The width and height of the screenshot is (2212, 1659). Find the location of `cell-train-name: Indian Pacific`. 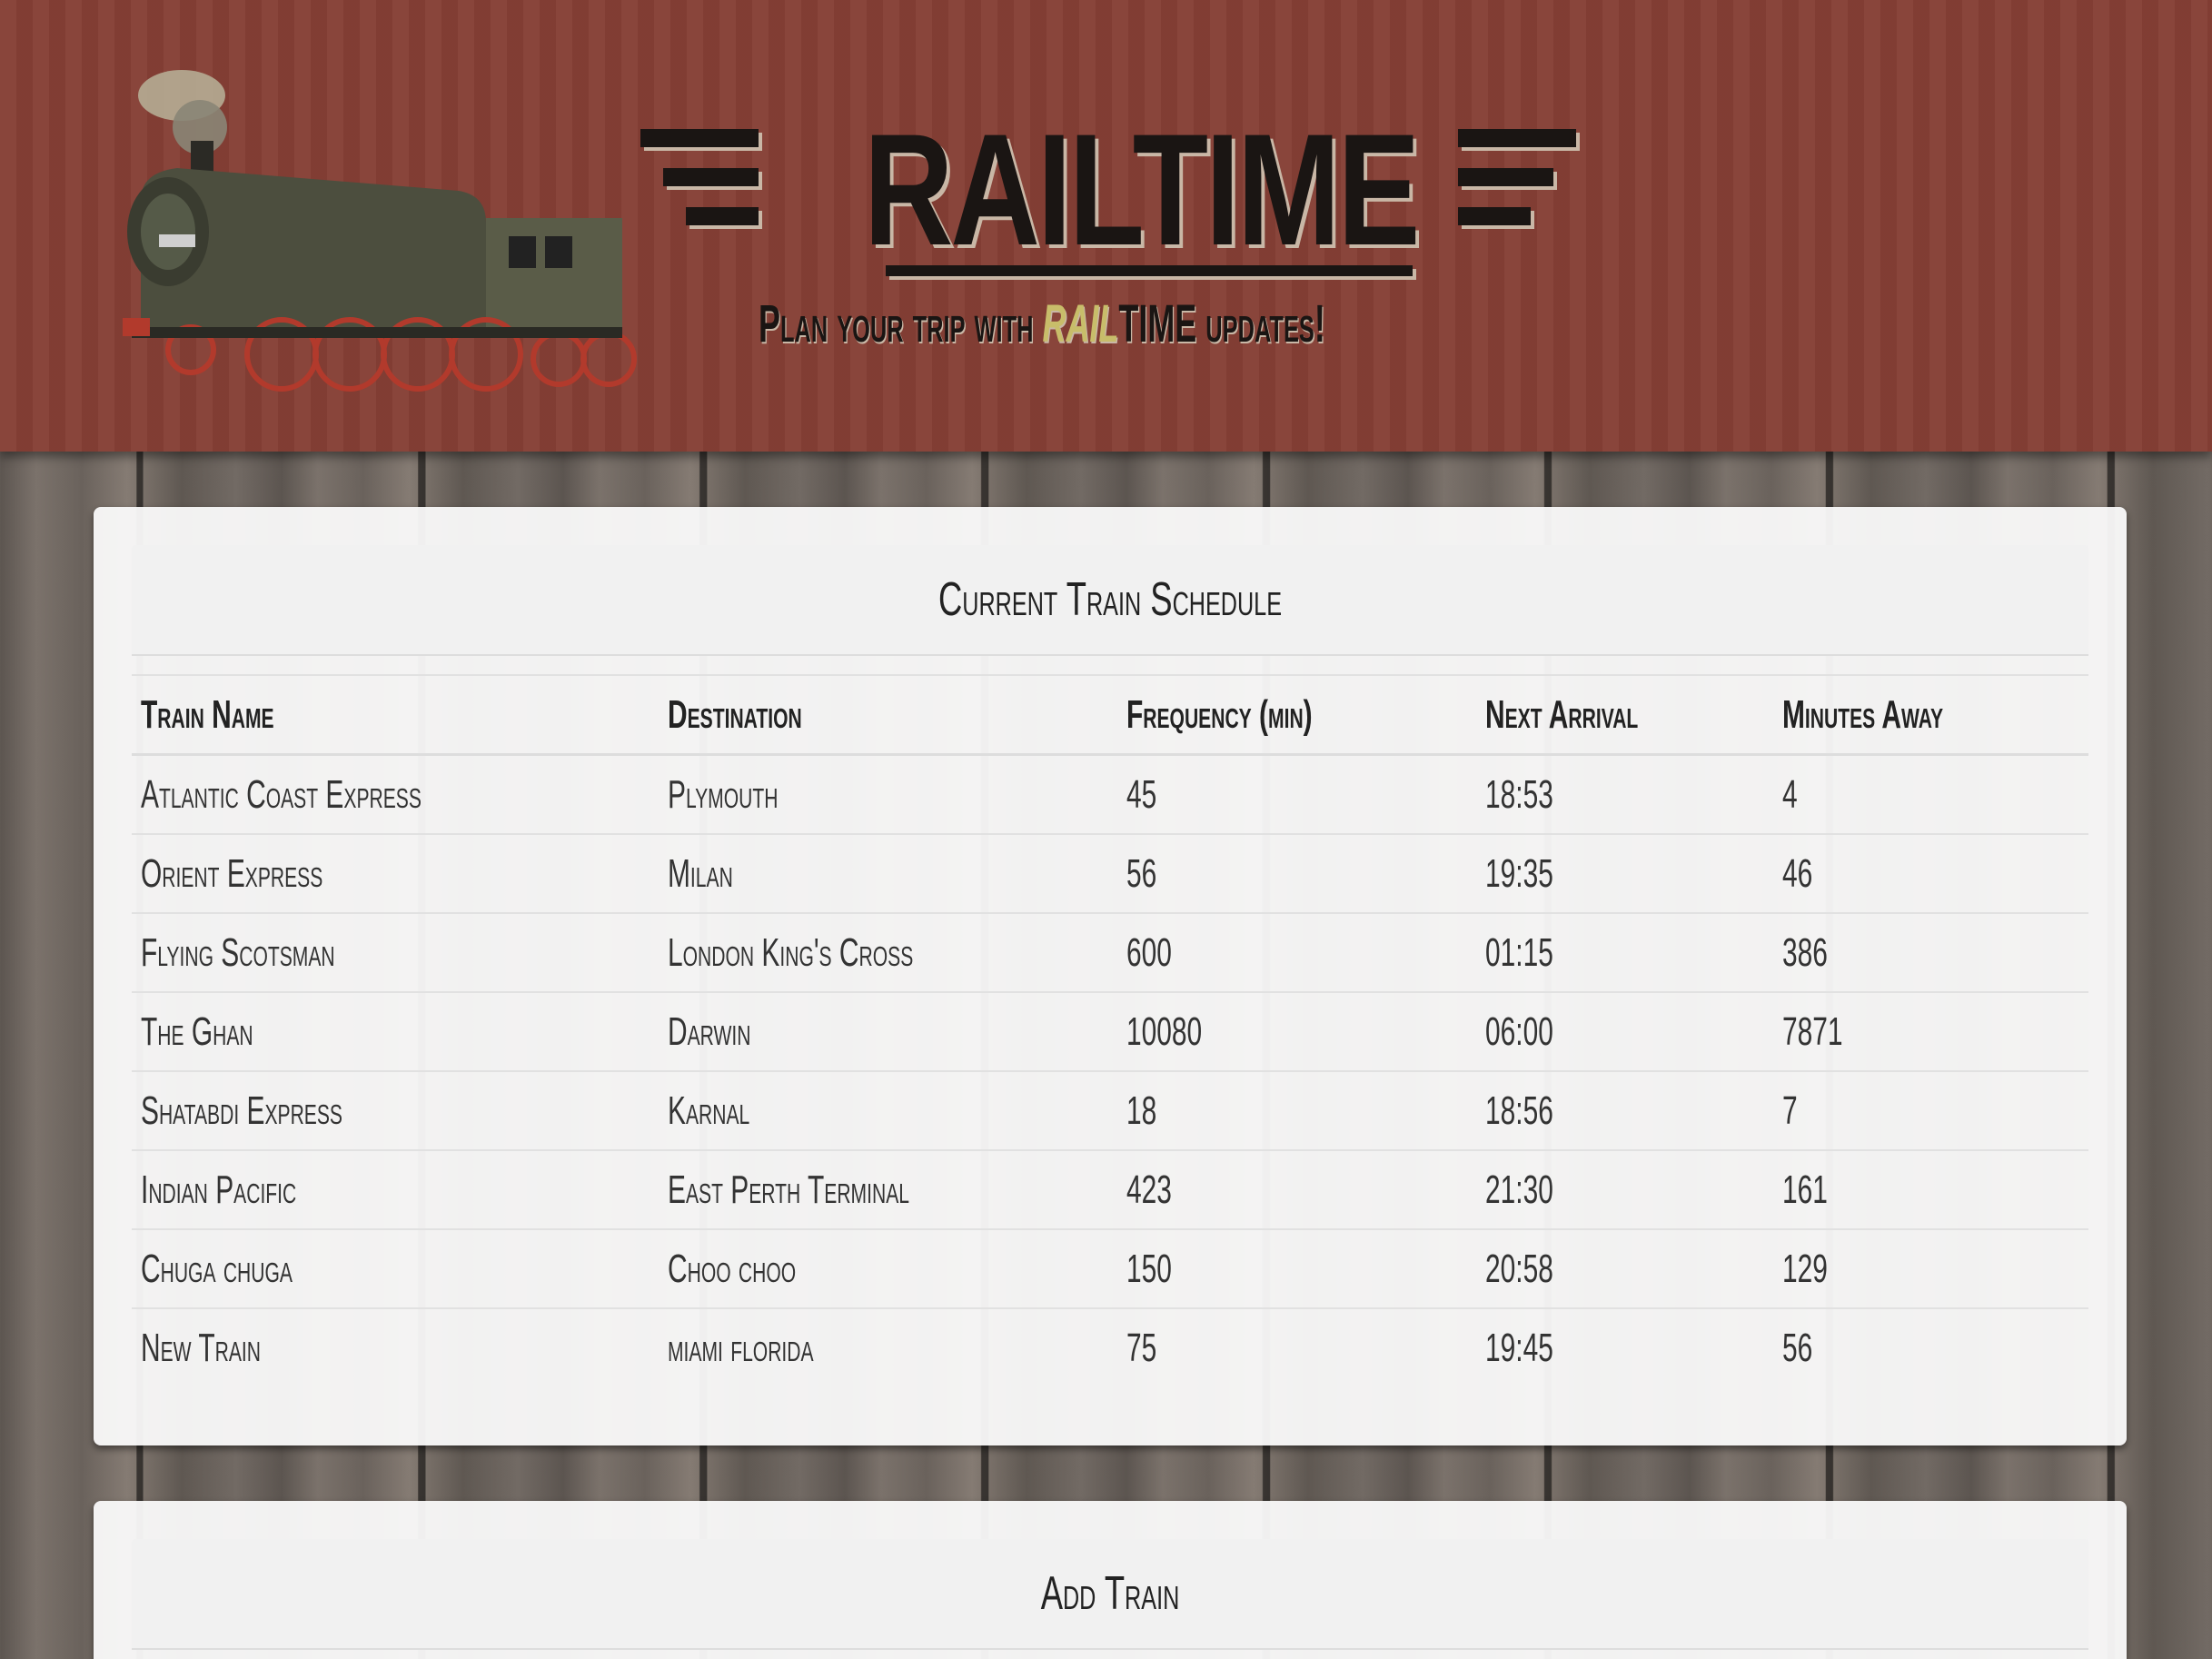

cell-train-name: Indian Pacific is located at coordinates (395, 1189).